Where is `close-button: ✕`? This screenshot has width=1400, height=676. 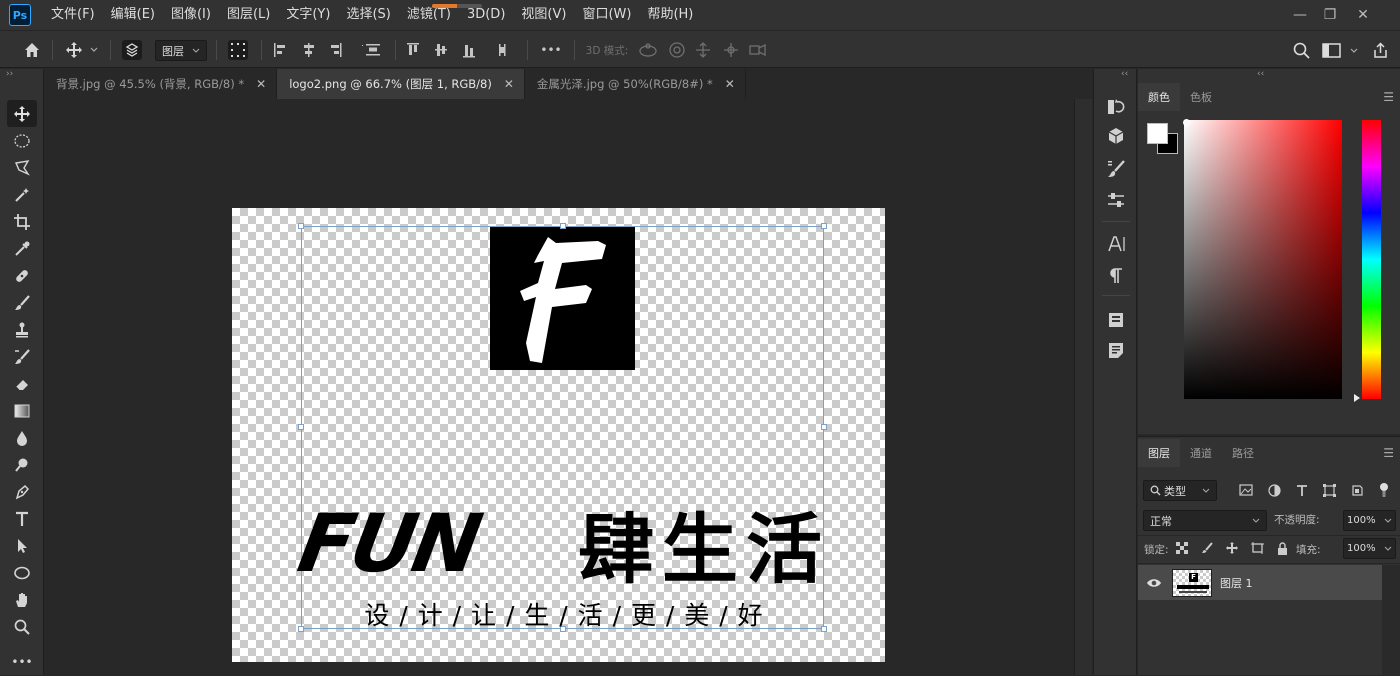
close-button: ✕ is located at coordinates (1363, 15).